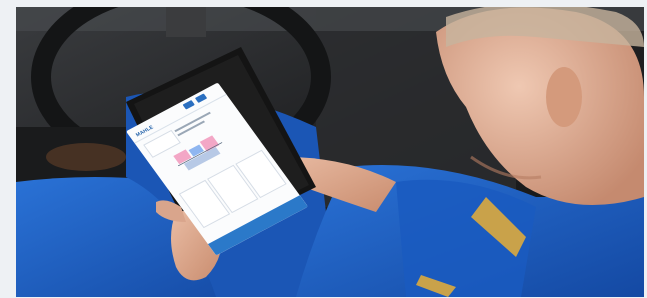 The height and width of the screenshot is (298, 647). What do you see at coordinates (144, 131) in the screenshot?
I see `brand-logo: MAHLE` at bounding box center [144, 131].